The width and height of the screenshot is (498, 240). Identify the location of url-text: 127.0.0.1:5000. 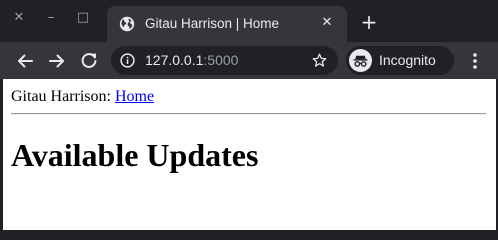
(191, 60).